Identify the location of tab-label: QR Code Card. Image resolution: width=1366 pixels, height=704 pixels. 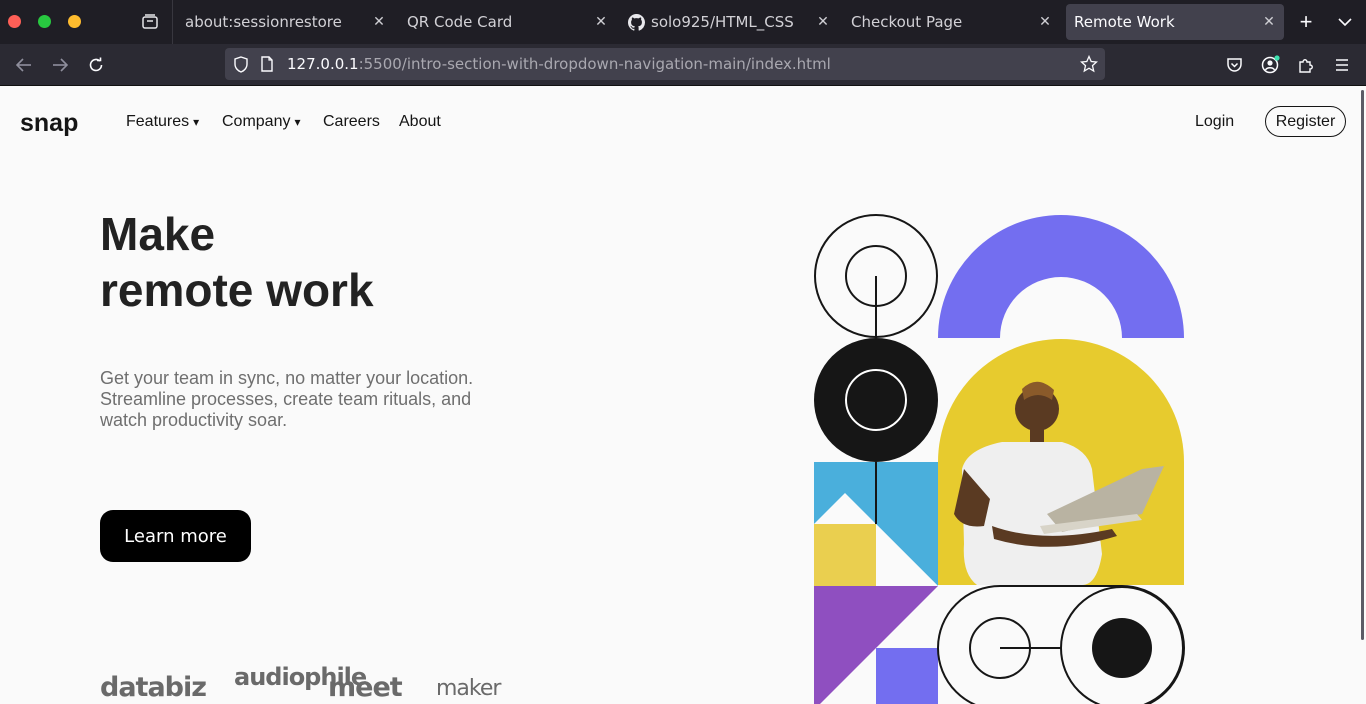
(460, 22).